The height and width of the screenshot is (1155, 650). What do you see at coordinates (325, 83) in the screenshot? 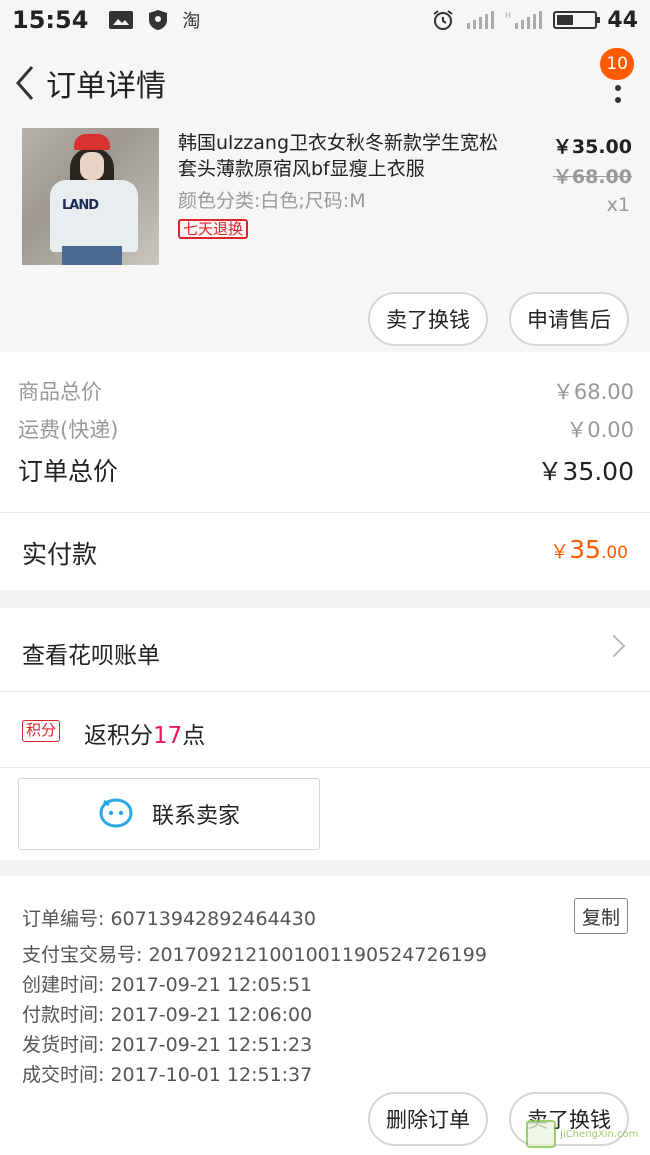
I see `title-bar: 订单详情 10` at bounding box center [325, 83].